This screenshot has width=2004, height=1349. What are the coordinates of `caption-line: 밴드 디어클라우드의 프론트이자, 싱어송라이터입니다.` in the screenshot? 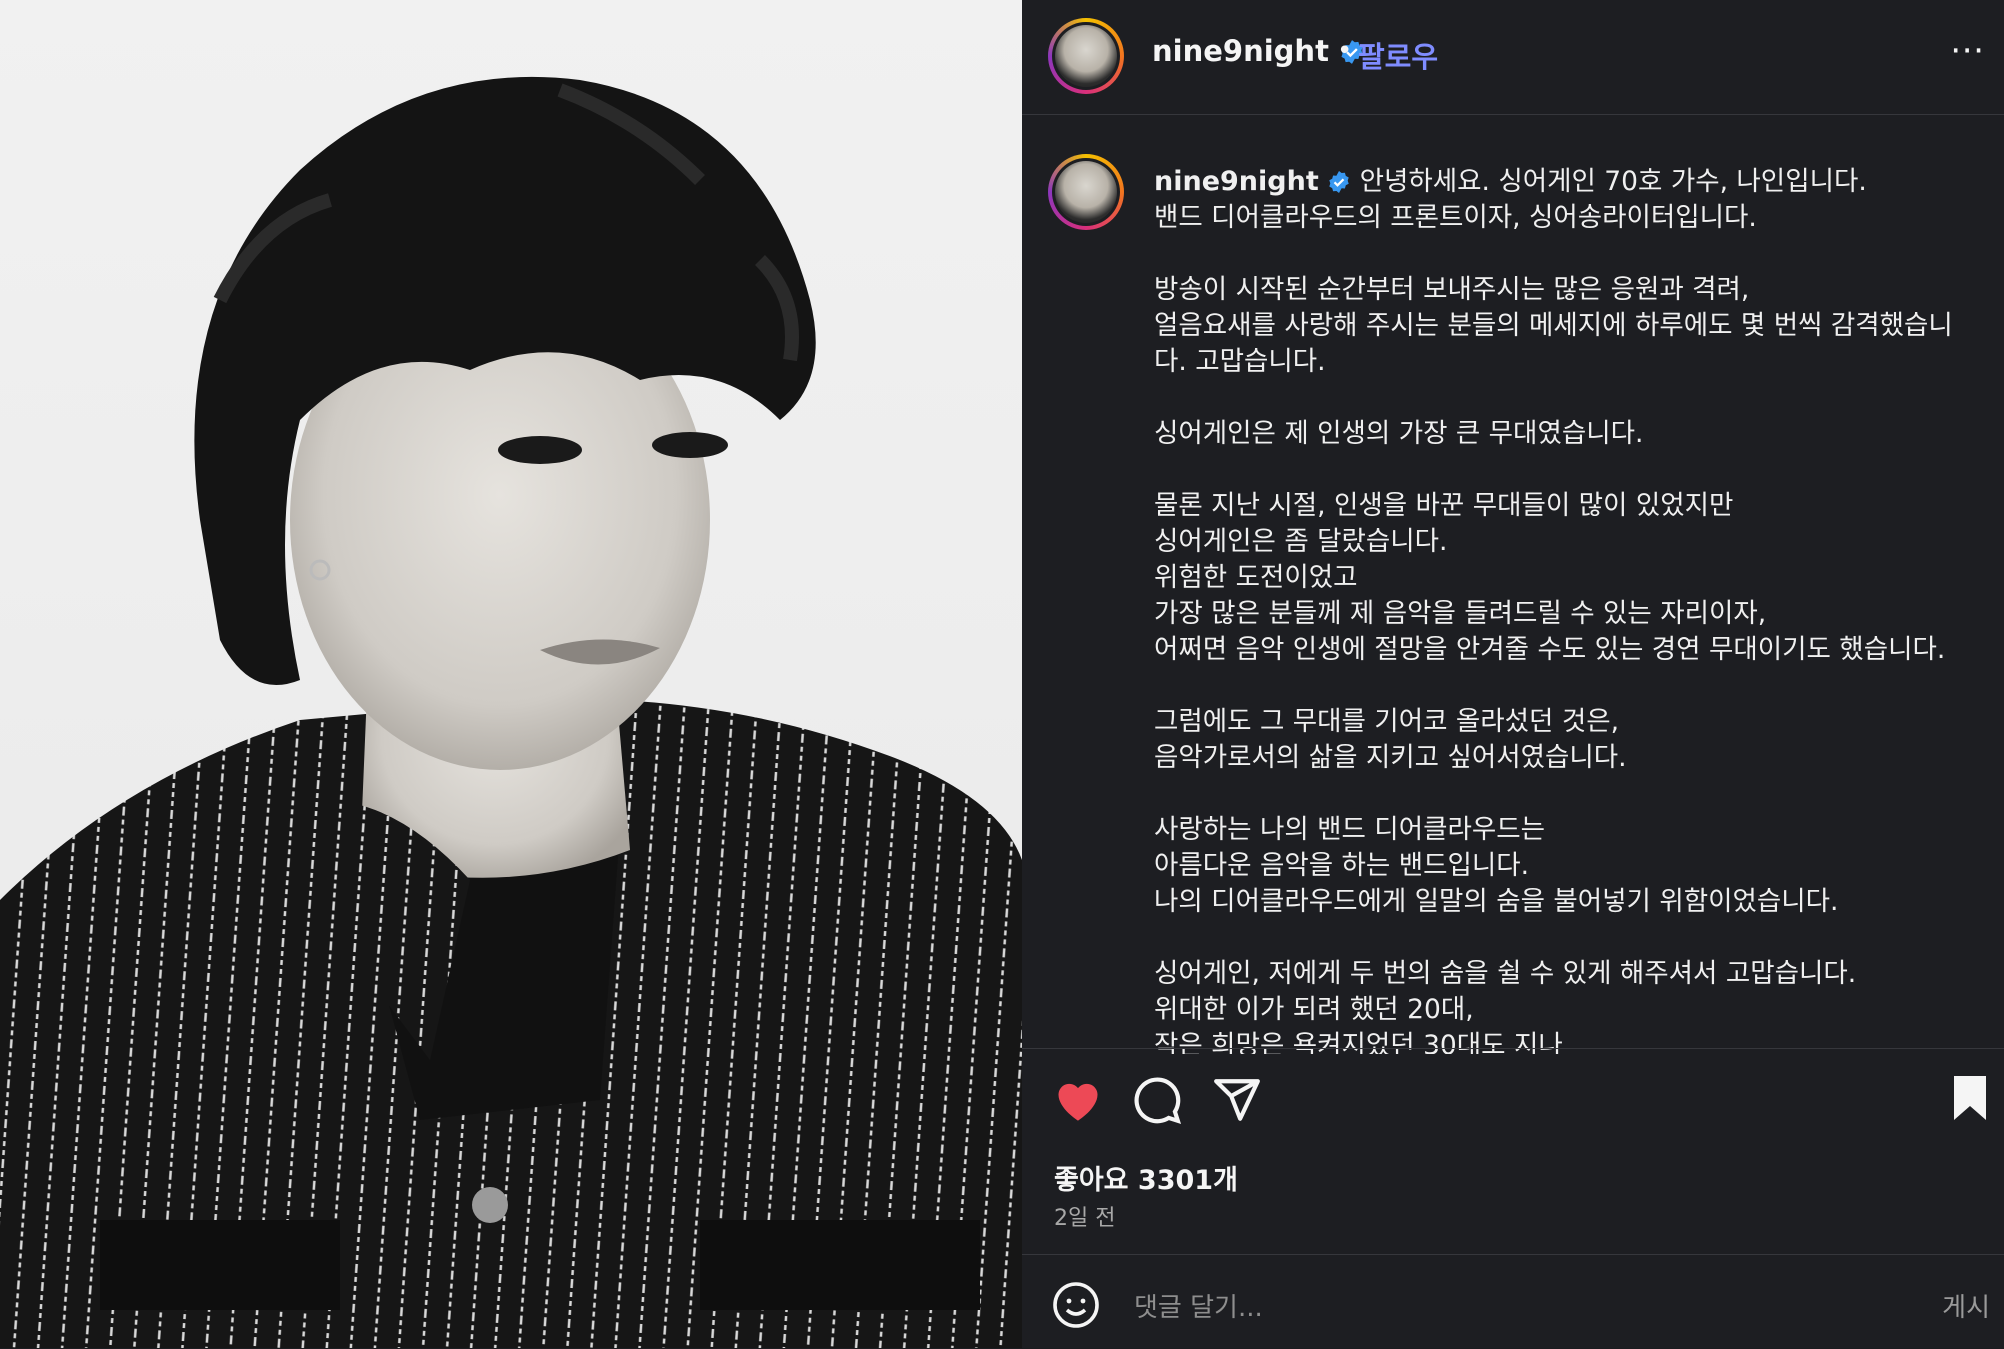 It's located at (1455, 217).